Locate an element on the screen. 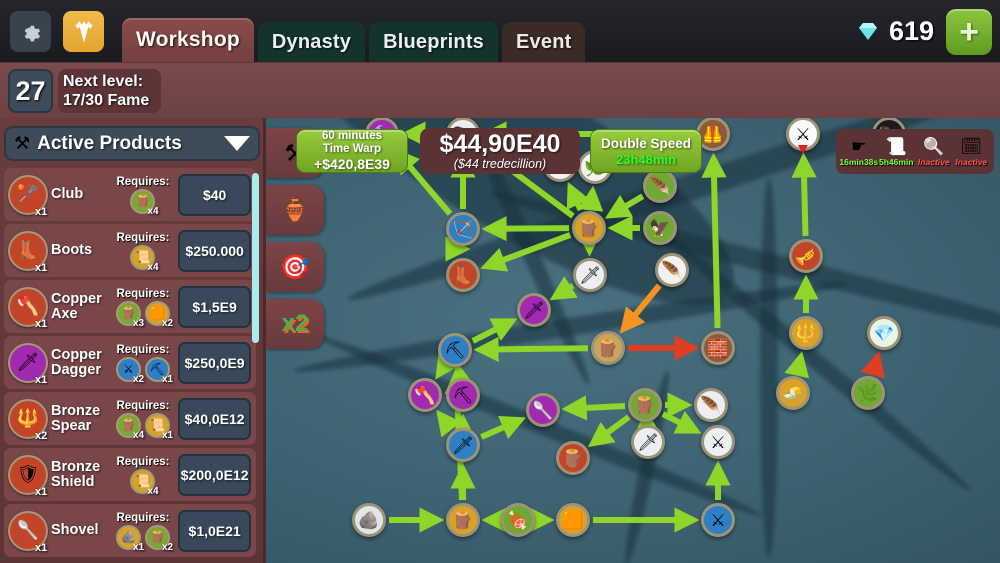  tech-node: 🌿 is located at coordinates (868, 393).